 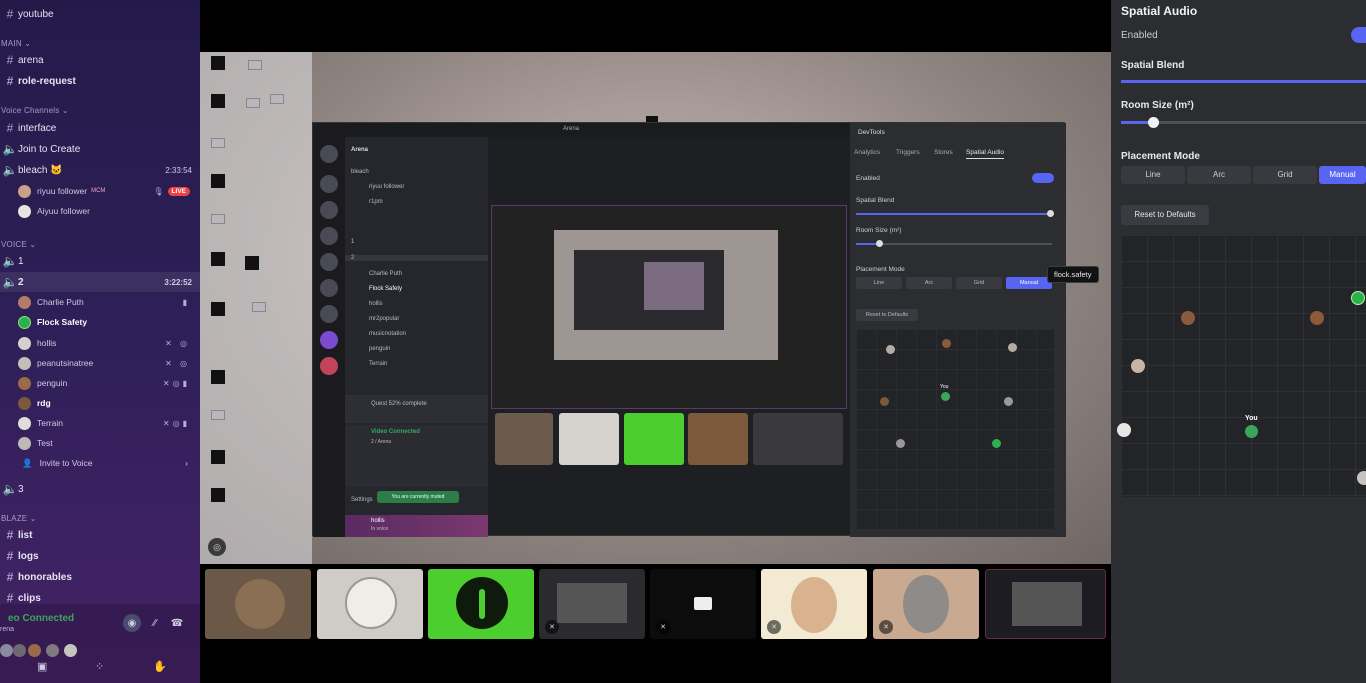 What do you see at coordinates (43, 322) in the screenshot?
I see `voice-user: Flock Safety` at bounding box center [43, 322].